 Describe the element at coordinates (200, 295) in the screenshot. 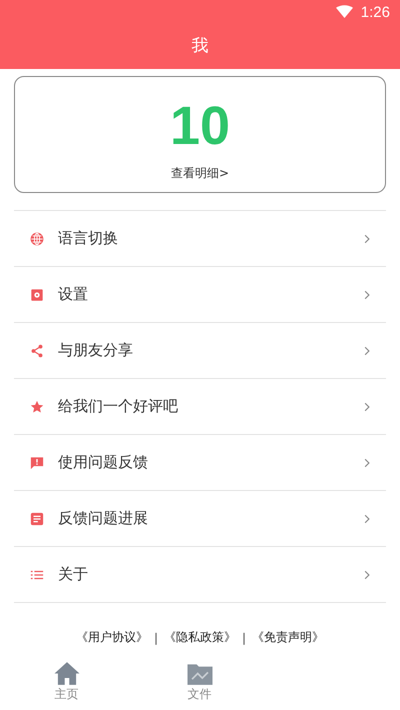

I see `menu-item: 设置` at that location.